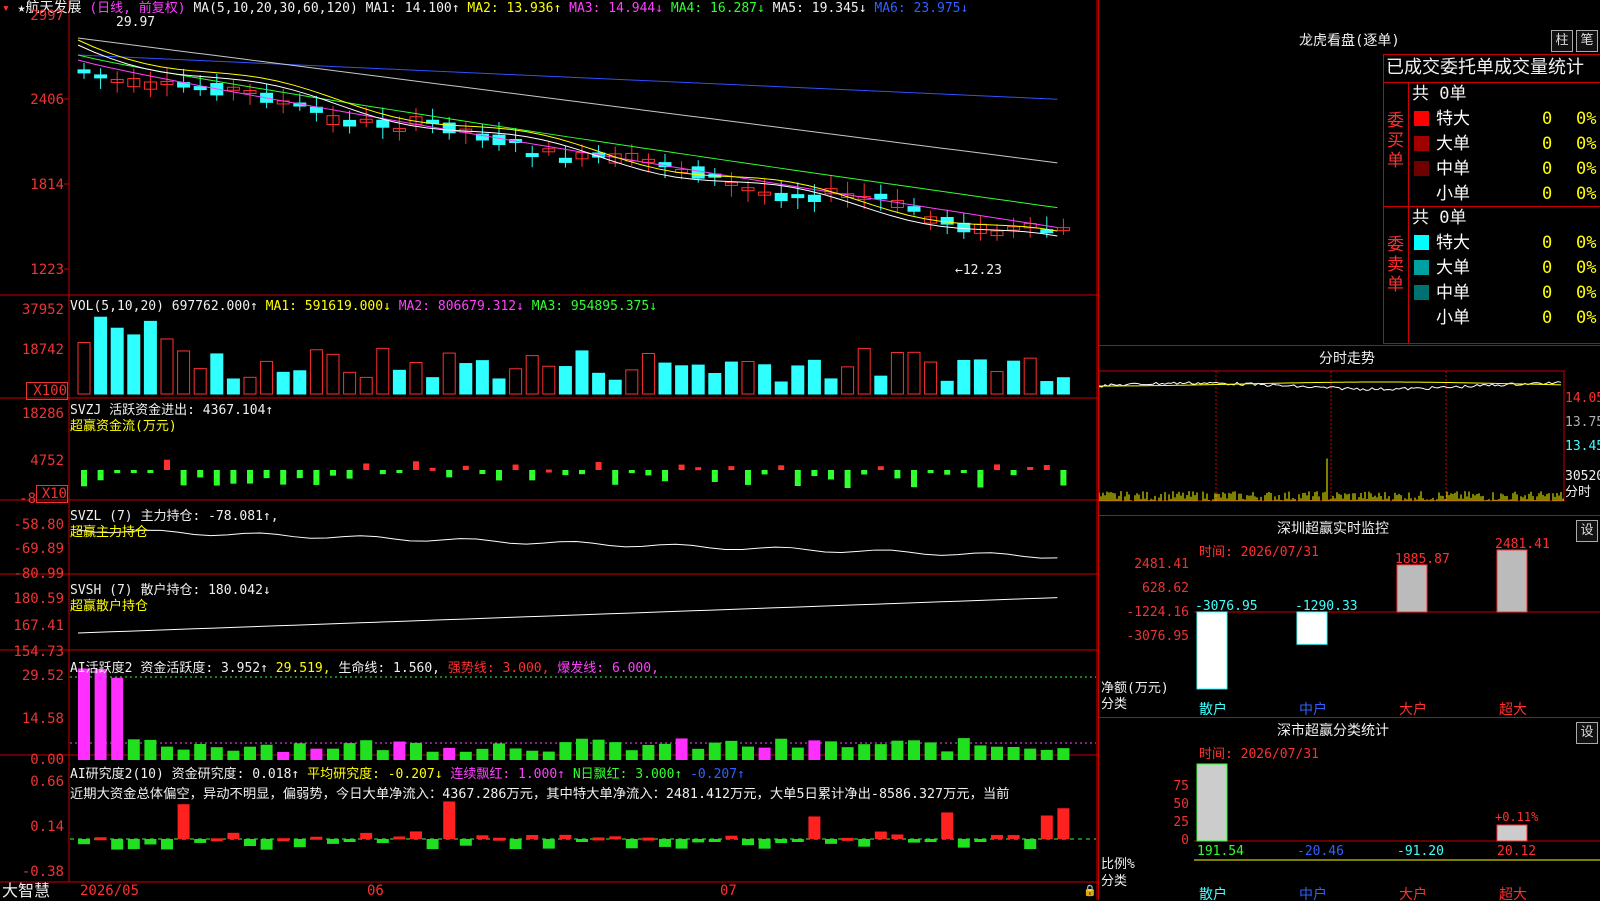 This screenshot has width=1600, height=901. What do you see at coordinates (109, 606) in the screenshot?
I see `svsh-title: 超赢散户持仓` at bounding box center [109, 606].